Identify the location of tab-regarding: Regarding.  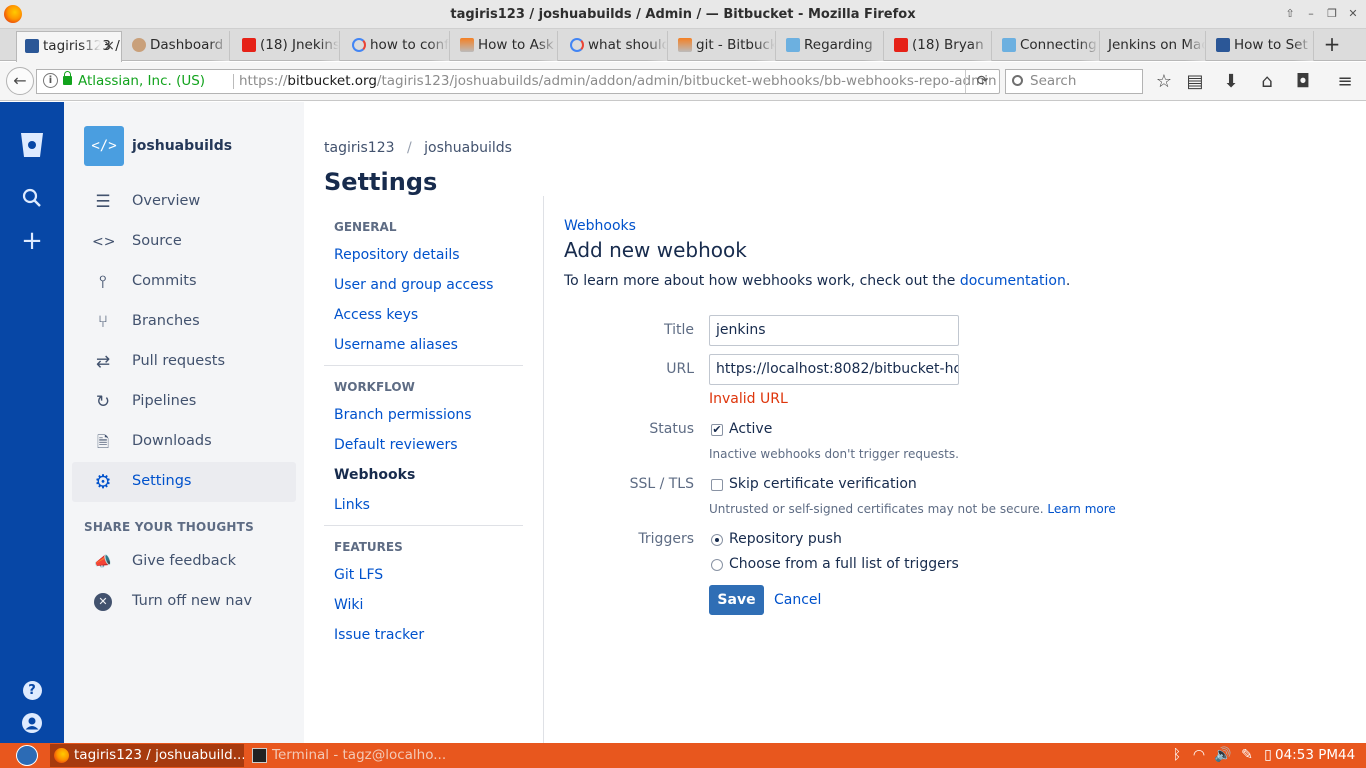
(831, 46).